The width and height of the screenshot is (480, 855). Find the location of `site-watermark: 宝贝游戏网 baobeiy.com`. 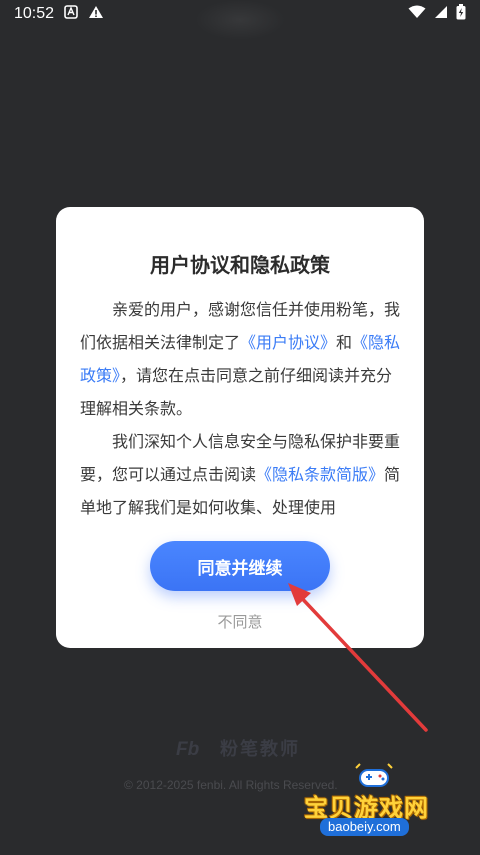

site-watermark: 宝贝游戏网 baobeiy.com is located at coordinates (380, 802).